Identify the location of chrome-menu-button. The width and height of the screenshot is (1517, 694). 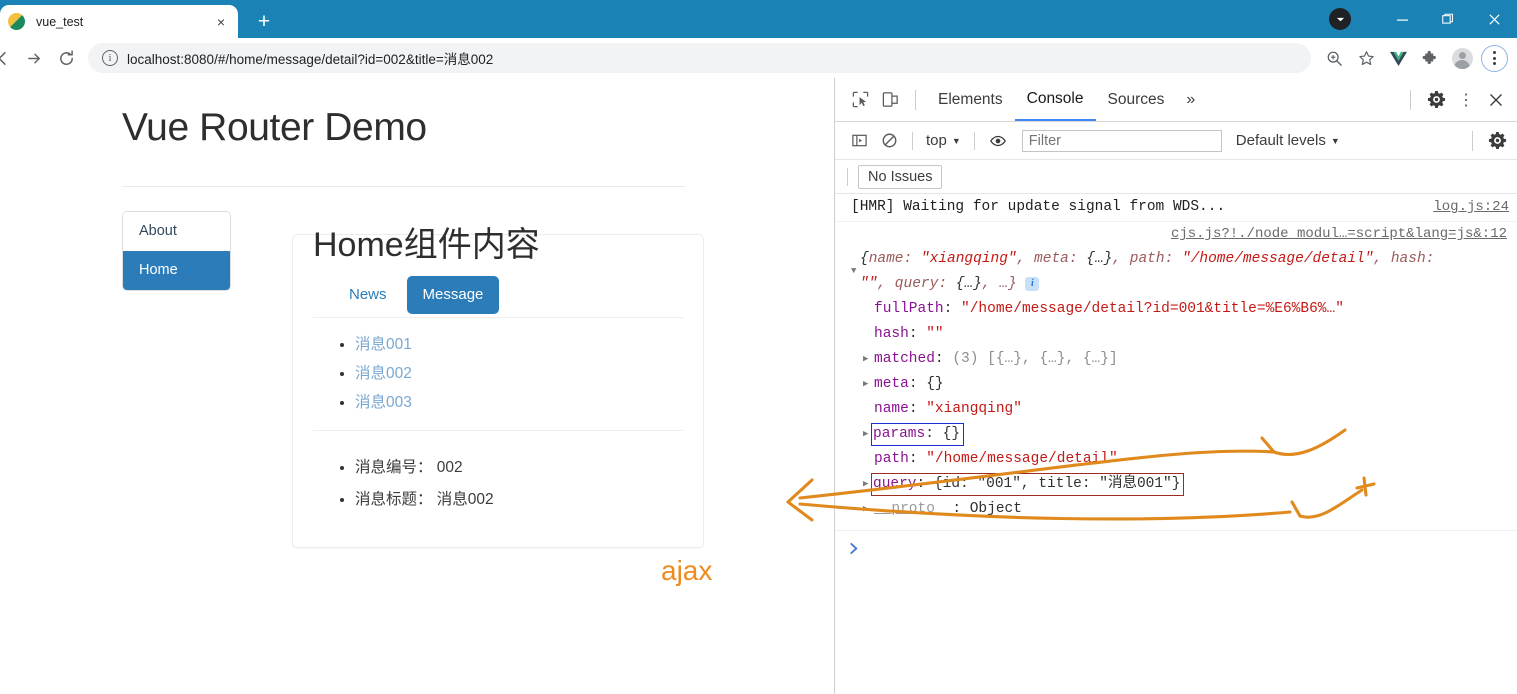
(1494, 58).